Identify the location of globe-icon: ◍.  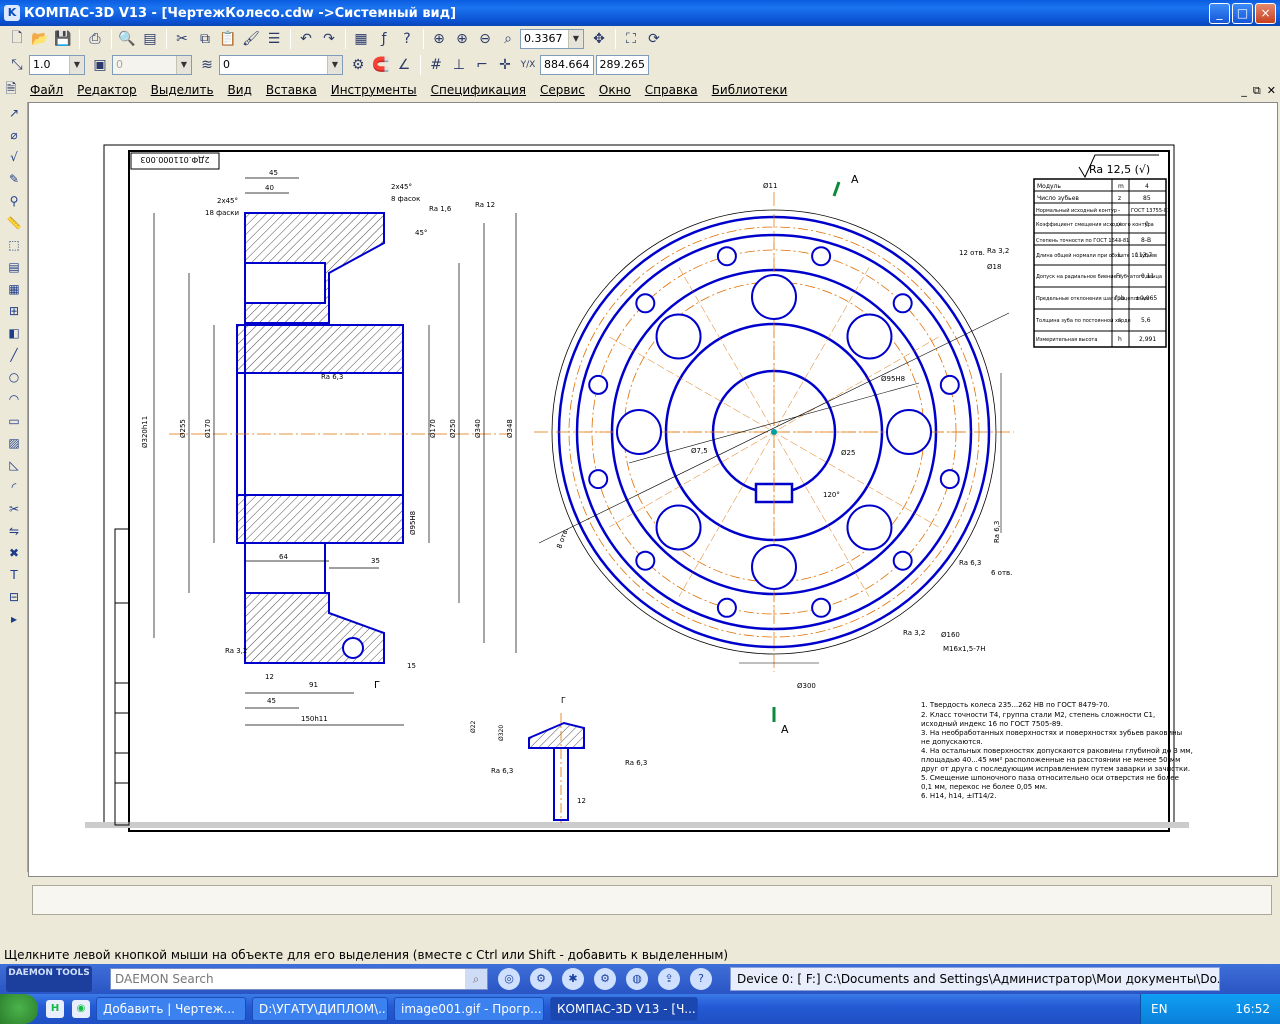
(637, 979).